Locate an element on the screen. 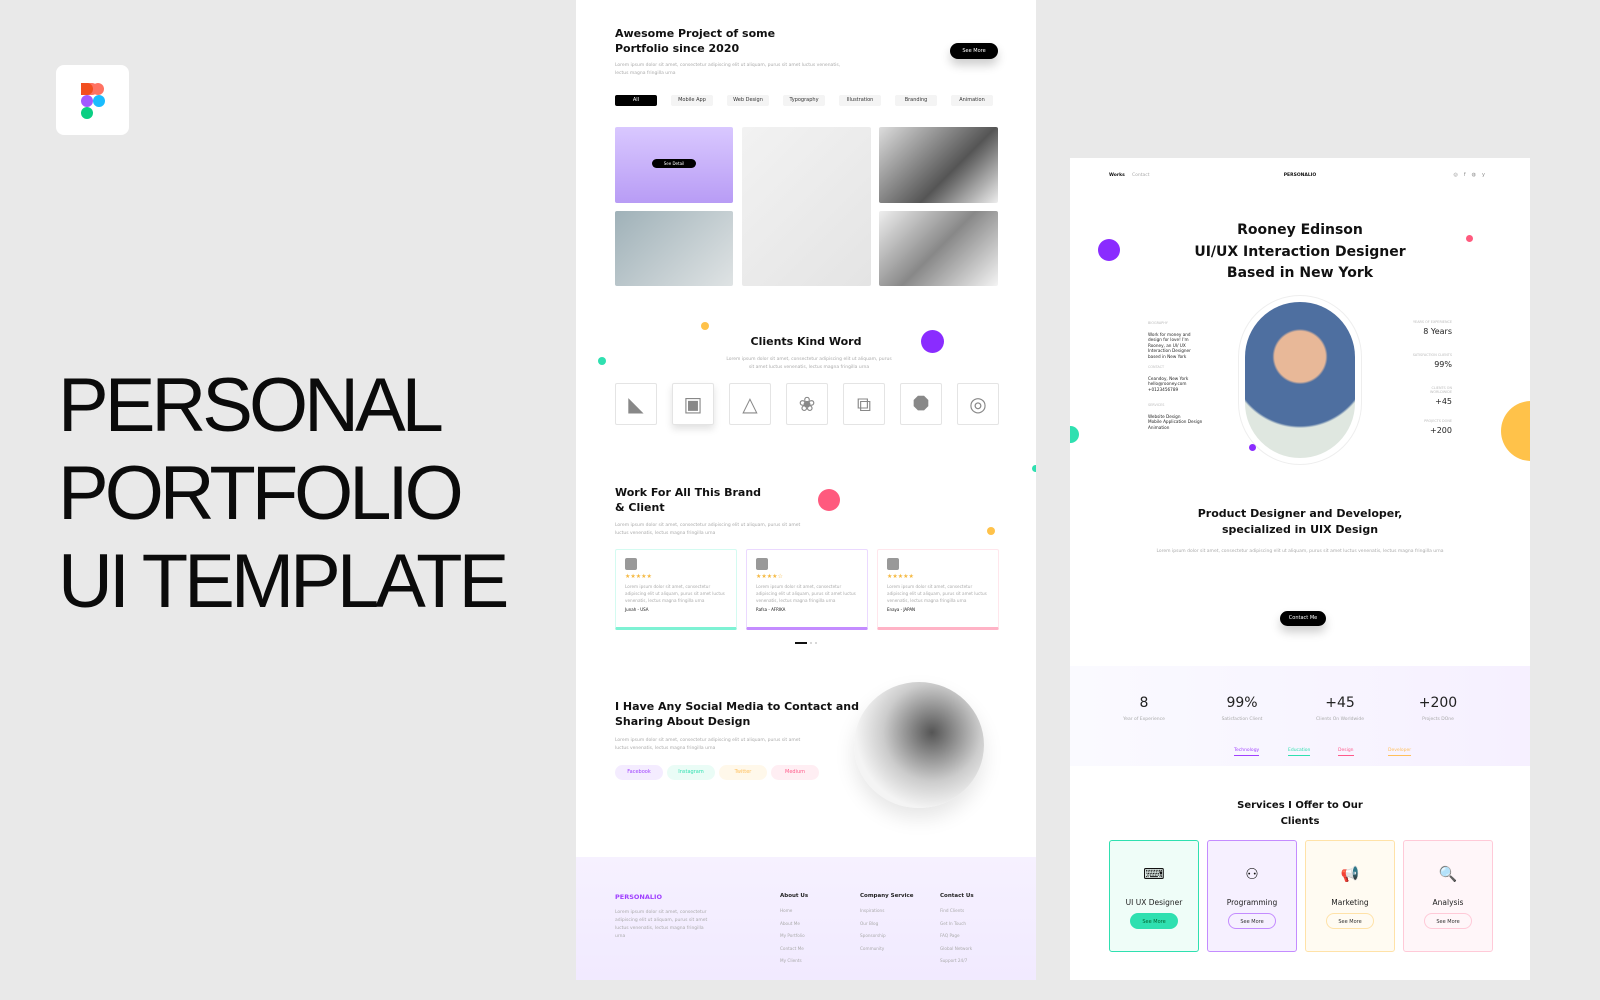 Image resolution: width=1600 pixels, height=1000 pixels. social-link-instagram: Instagram is located at coordinates (691, 772).